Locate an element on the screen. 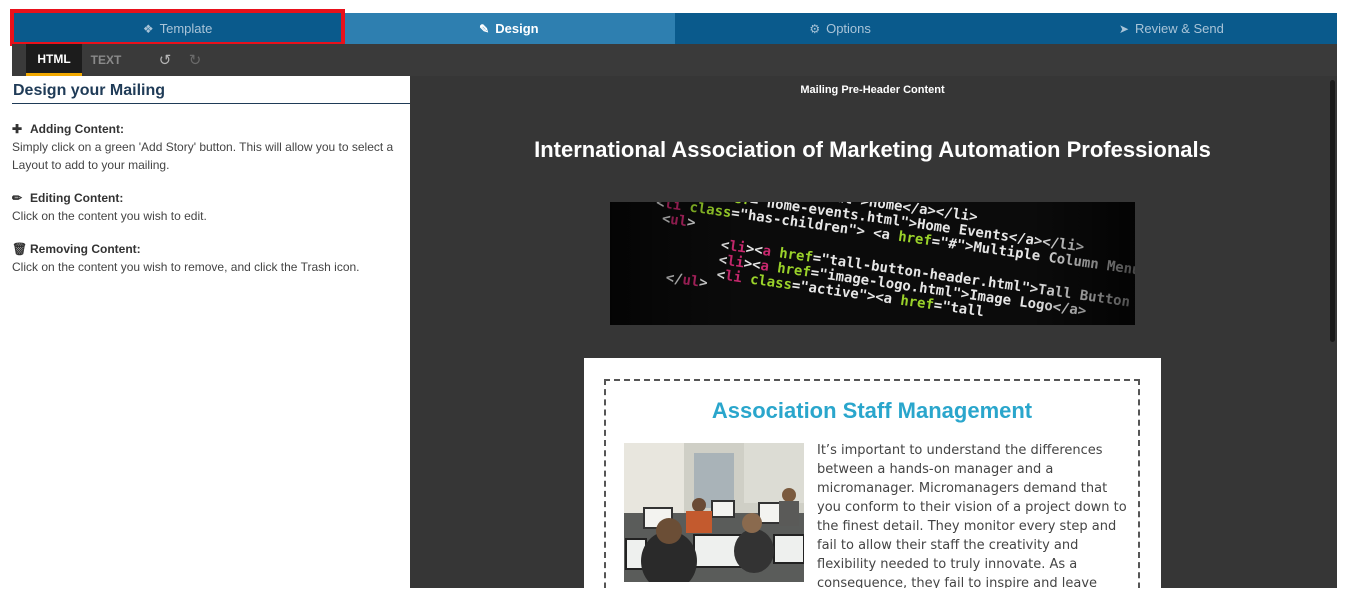 The width and height of the screenshot is (1349, 602). help-heading-text: Removing Content: is located at coordinates (85, 249).